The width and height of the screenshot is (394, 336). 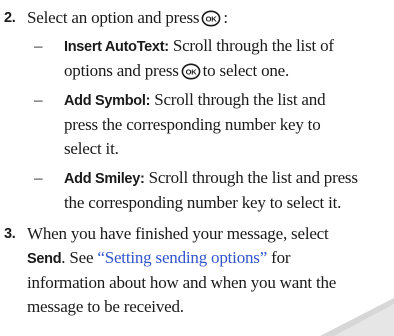 I want to click on step-number: 3., so click(x=10, y=234).